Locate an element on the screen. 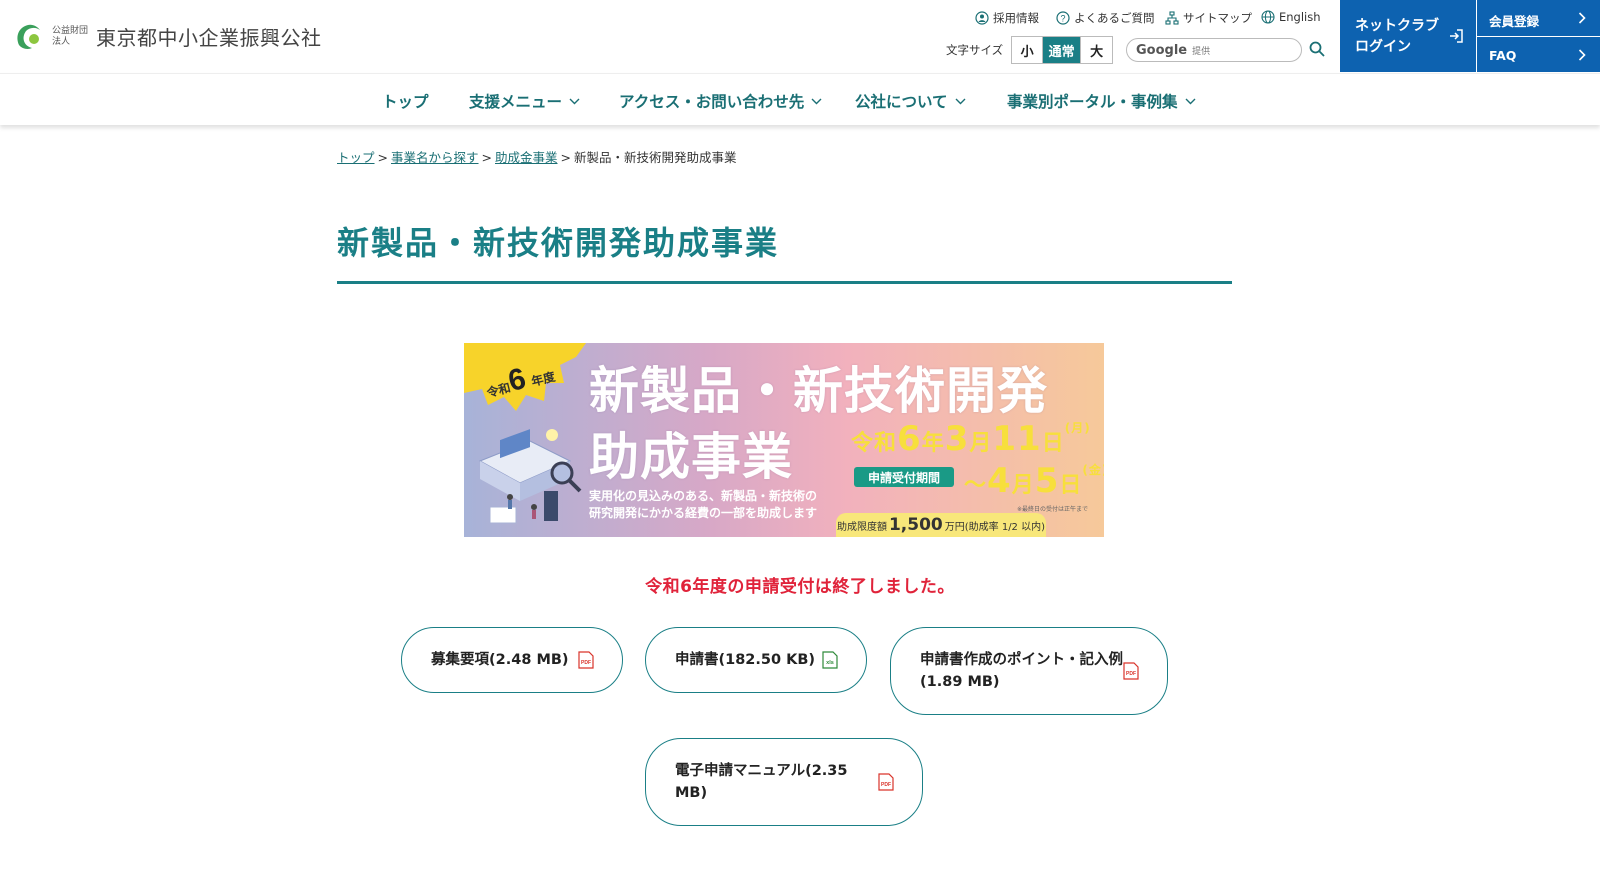  start-day: 11 is located at coordinates (1017, 439).